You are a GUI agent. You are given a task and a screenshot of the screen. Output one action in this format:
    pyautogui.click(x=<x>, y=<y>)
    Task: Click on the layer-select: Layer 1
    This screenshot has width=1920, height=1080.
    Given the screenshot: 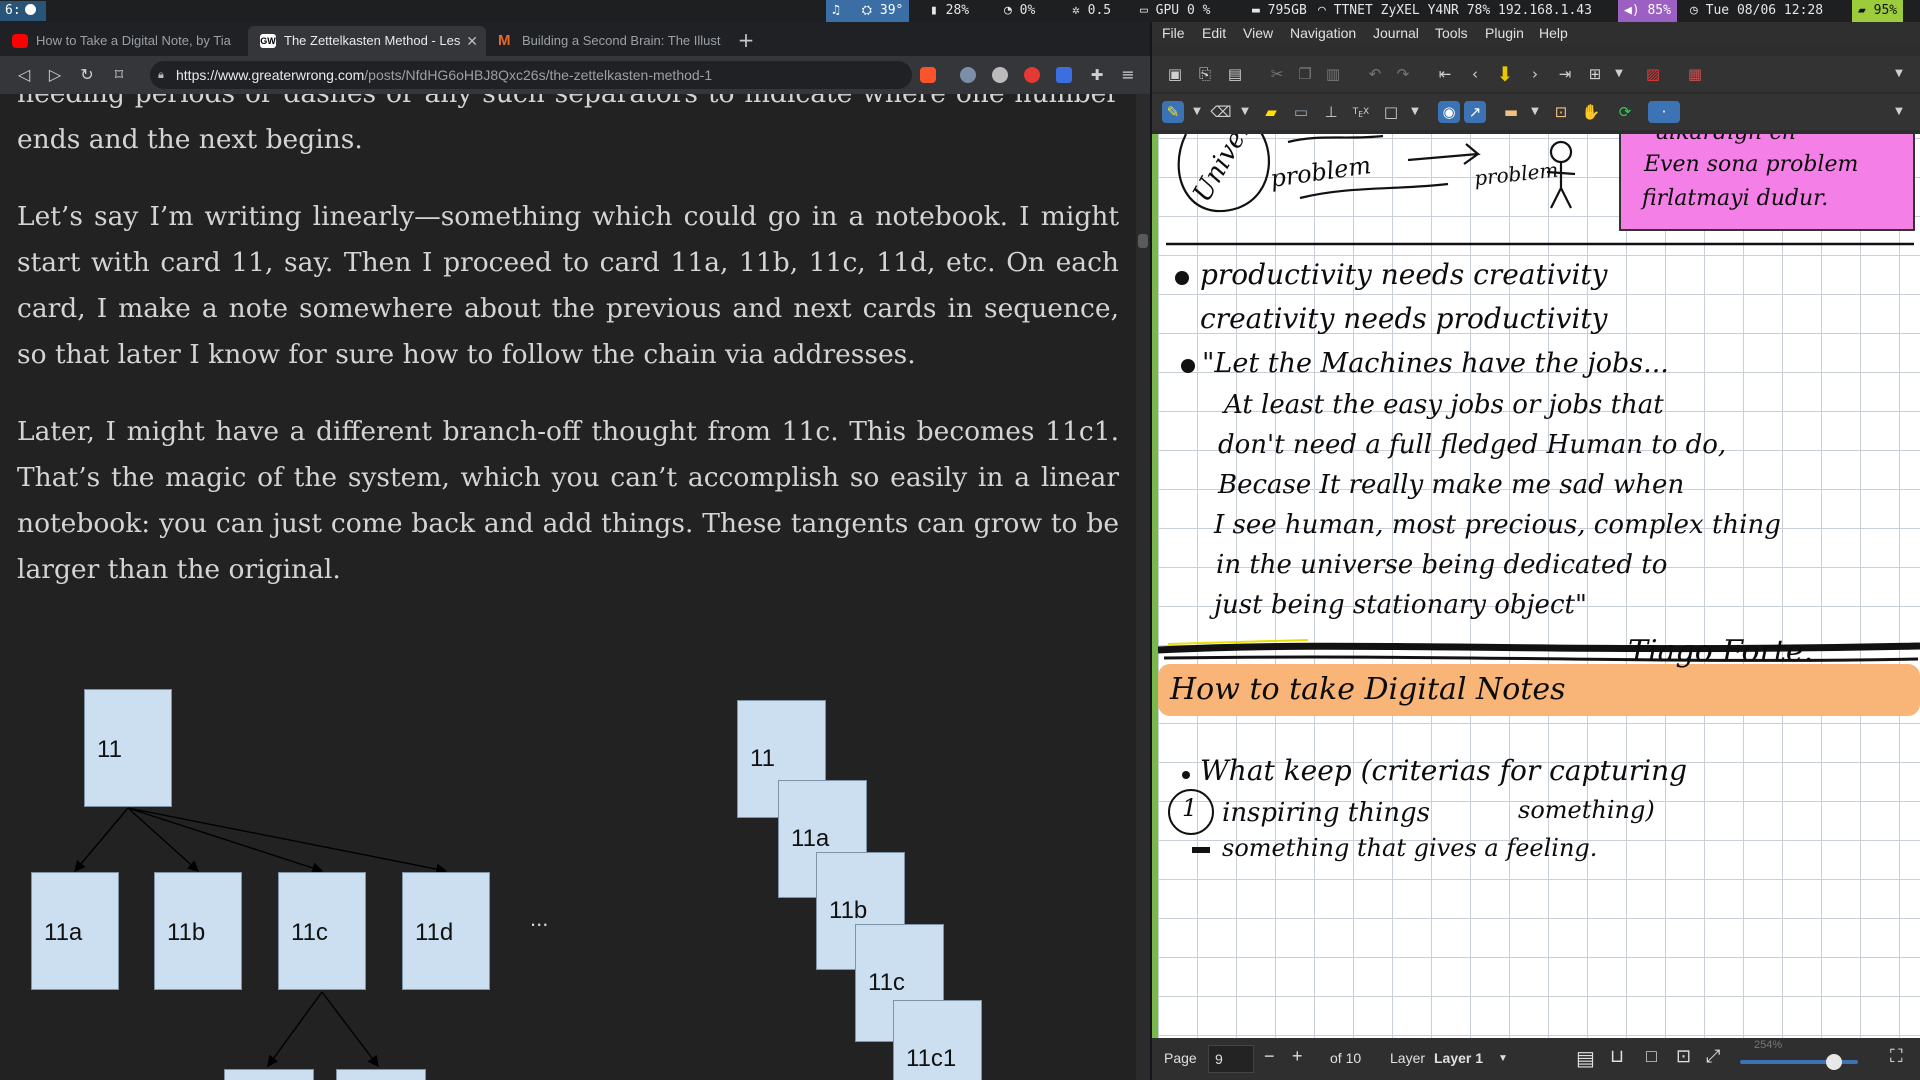 What is the action you would take?
    pyautogui.click(x=1458, y=1058)
    